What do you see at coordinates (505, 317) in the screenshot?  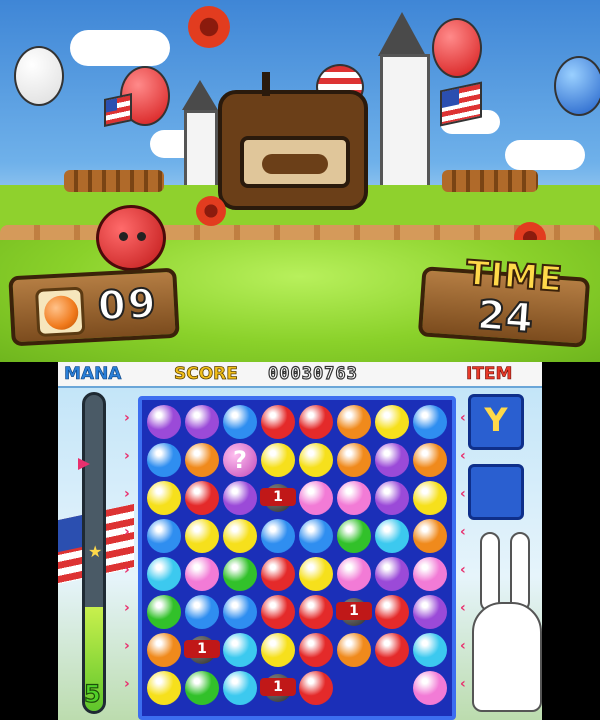 I see `time-value: 24` at bounding box center [505, 317].